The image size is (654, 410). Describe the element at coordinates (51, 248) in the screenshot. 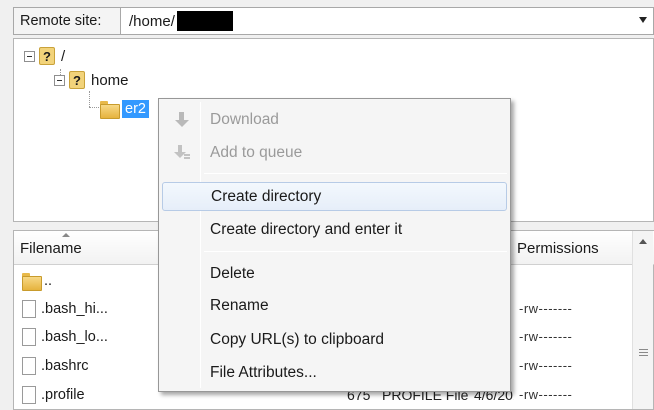

I see `column-header-filename-label: Filename` at that location.